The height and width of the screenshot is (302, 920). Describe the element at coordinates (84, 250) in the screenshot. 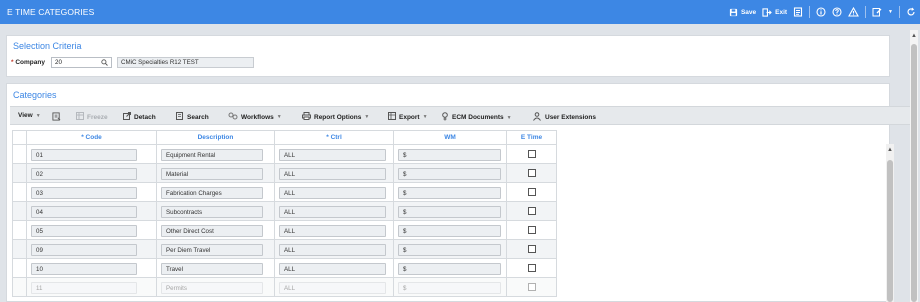

I see `code-field: 09` at that location.